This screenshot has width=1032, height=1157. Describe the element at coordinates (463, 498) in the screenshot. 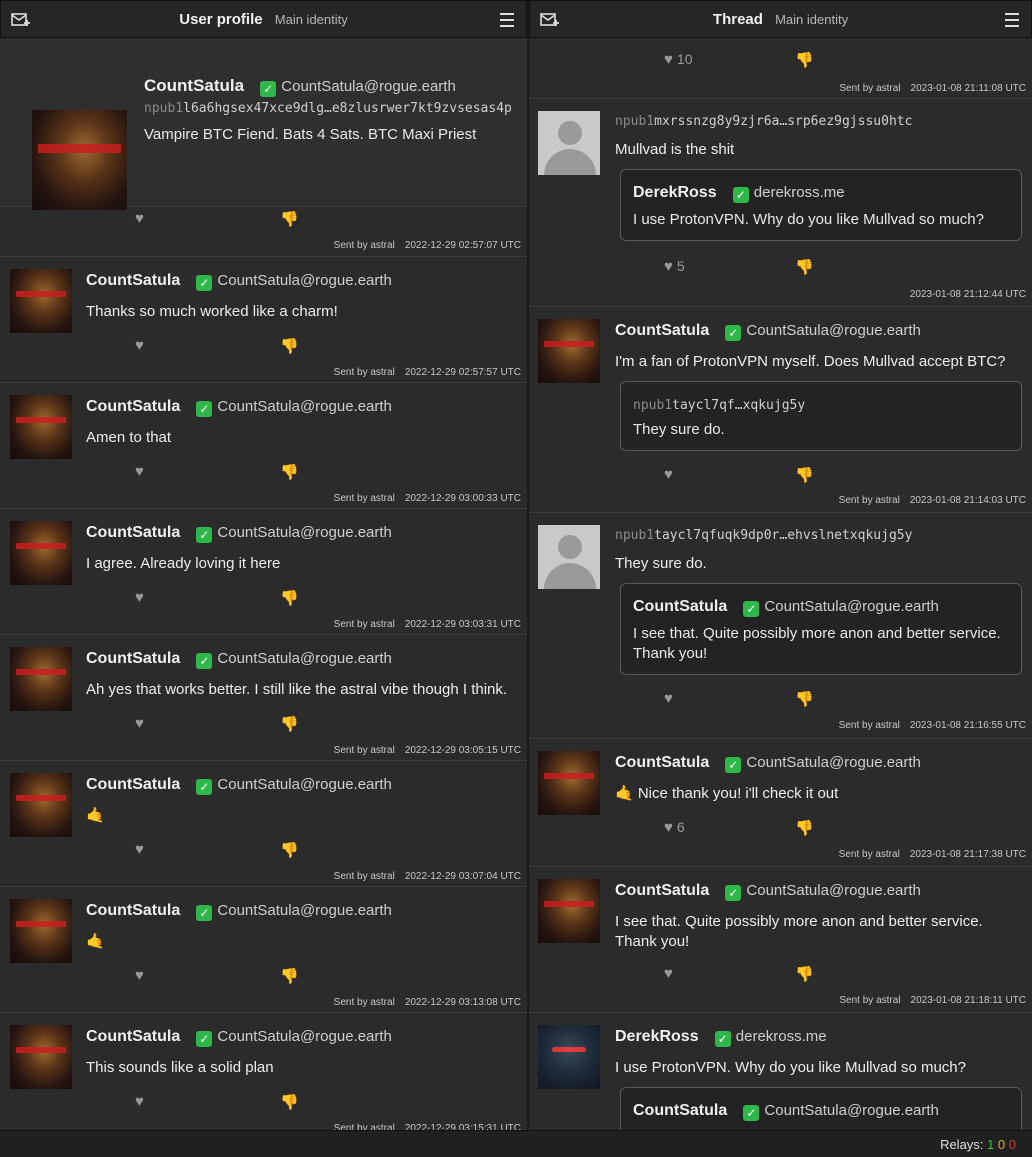

I see `timestamp: 2022-12-29 03:00:33 UTC` at that location.